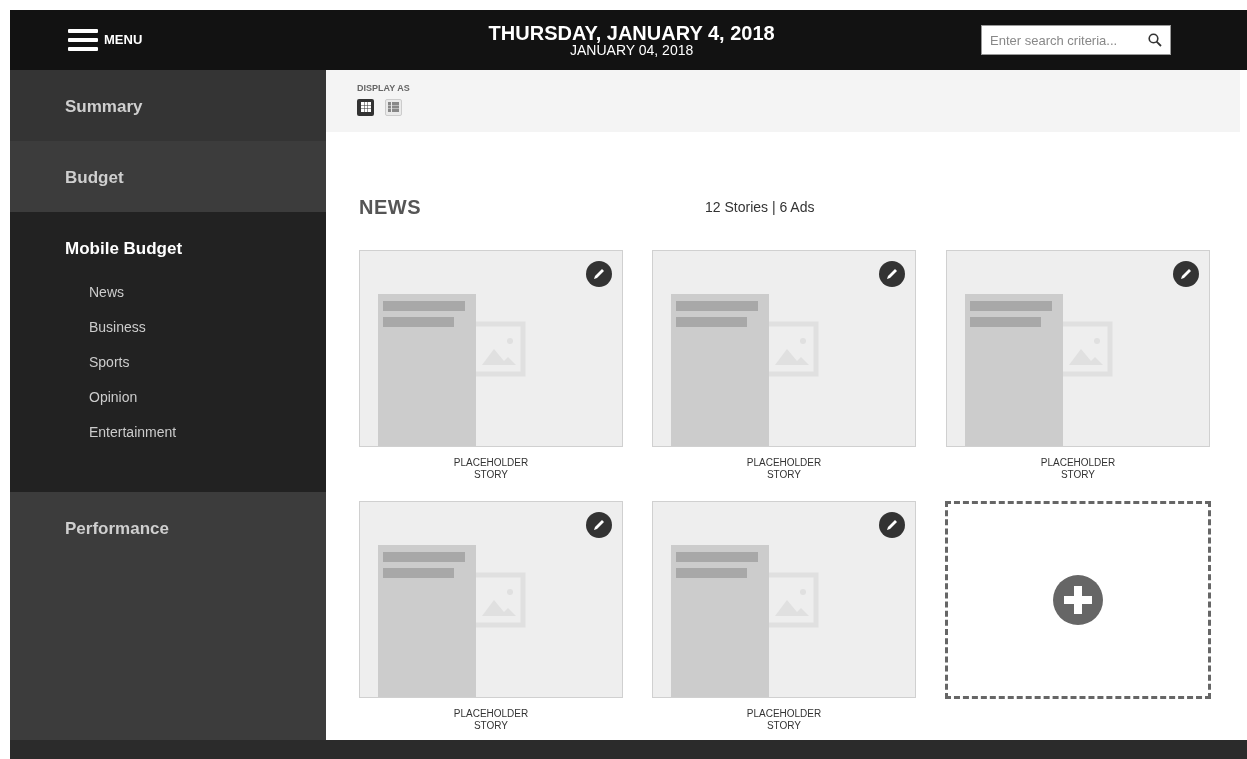 The width and height of the screenshot is (1247, 759). I want to click on sidebar-subitem: Opinion, so click(180, 396).